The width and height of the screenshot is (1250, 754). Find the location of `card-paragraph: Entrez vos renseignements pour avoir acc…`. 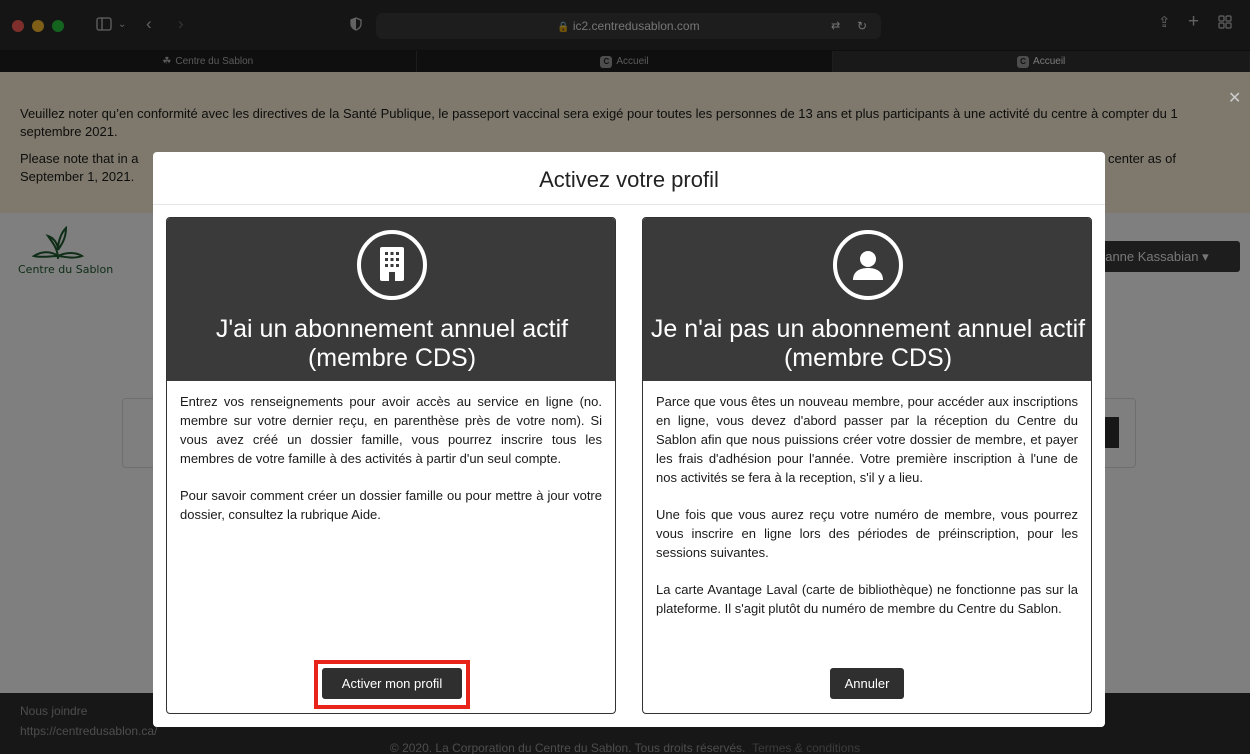

card-paragraph: Entrez vos renseignements pour avoir acc… is located at coordinates (391, 430).